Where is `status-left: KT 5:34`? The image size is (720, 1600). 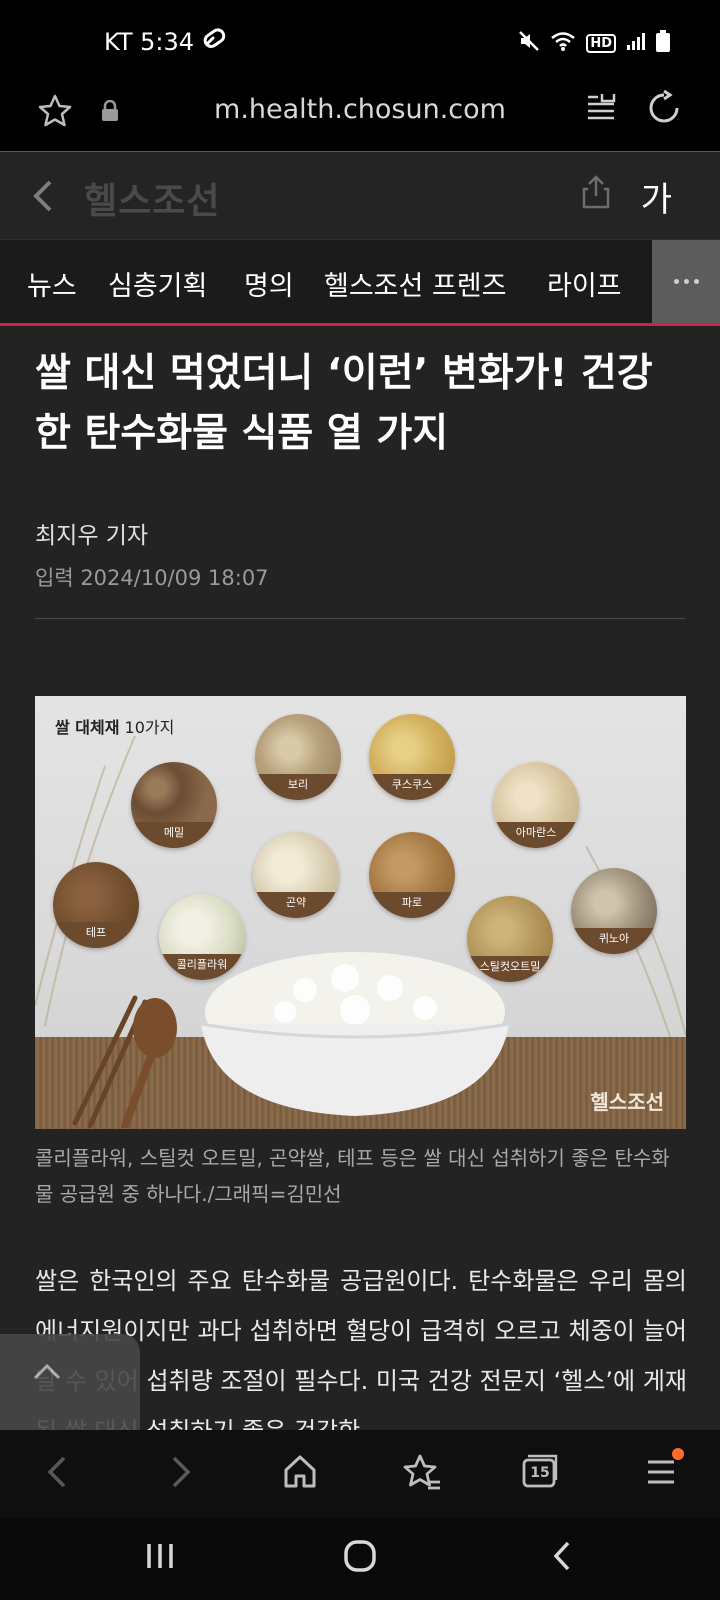 status-left: KT 5:34 is located at coordinates (166, 42).